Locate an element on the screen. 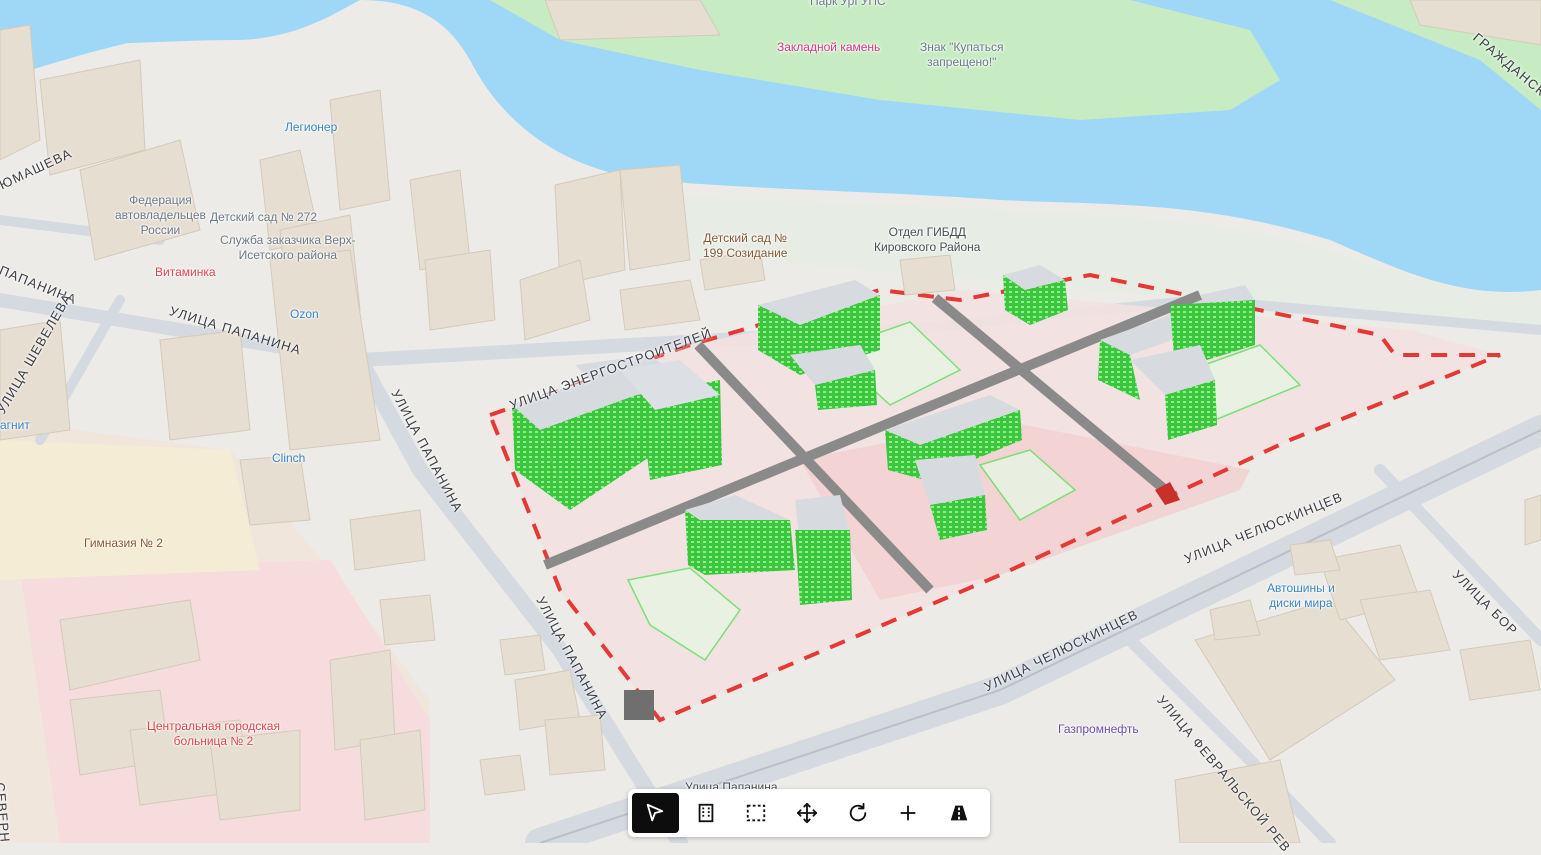  poi-label-ozon: Ozon is located at coordinates (304, 314).